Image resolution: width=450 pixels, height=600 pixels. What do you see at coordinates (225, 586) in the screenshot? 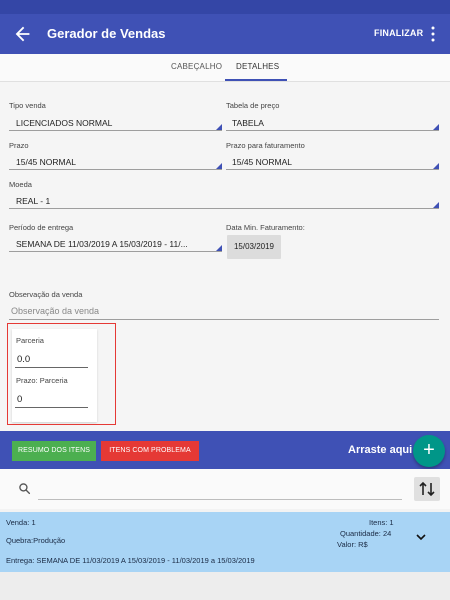
I see `empty-area` at bounding box center [225, 586].